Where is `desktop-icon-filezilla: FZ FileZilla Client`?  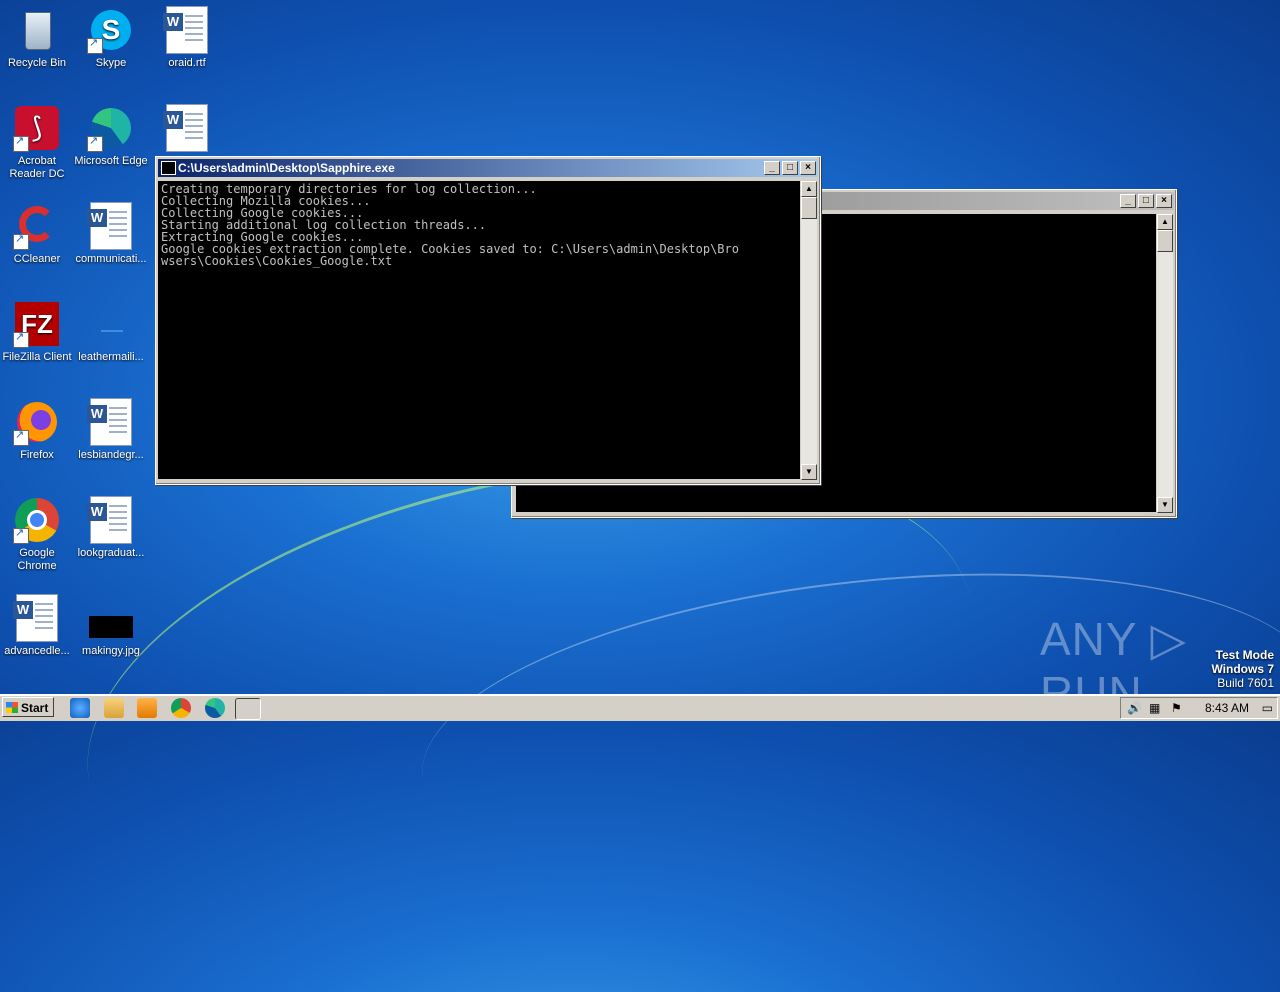
desktop-icon-filezilla: FZ FileZilla Client is located at coordinates (37, 332).